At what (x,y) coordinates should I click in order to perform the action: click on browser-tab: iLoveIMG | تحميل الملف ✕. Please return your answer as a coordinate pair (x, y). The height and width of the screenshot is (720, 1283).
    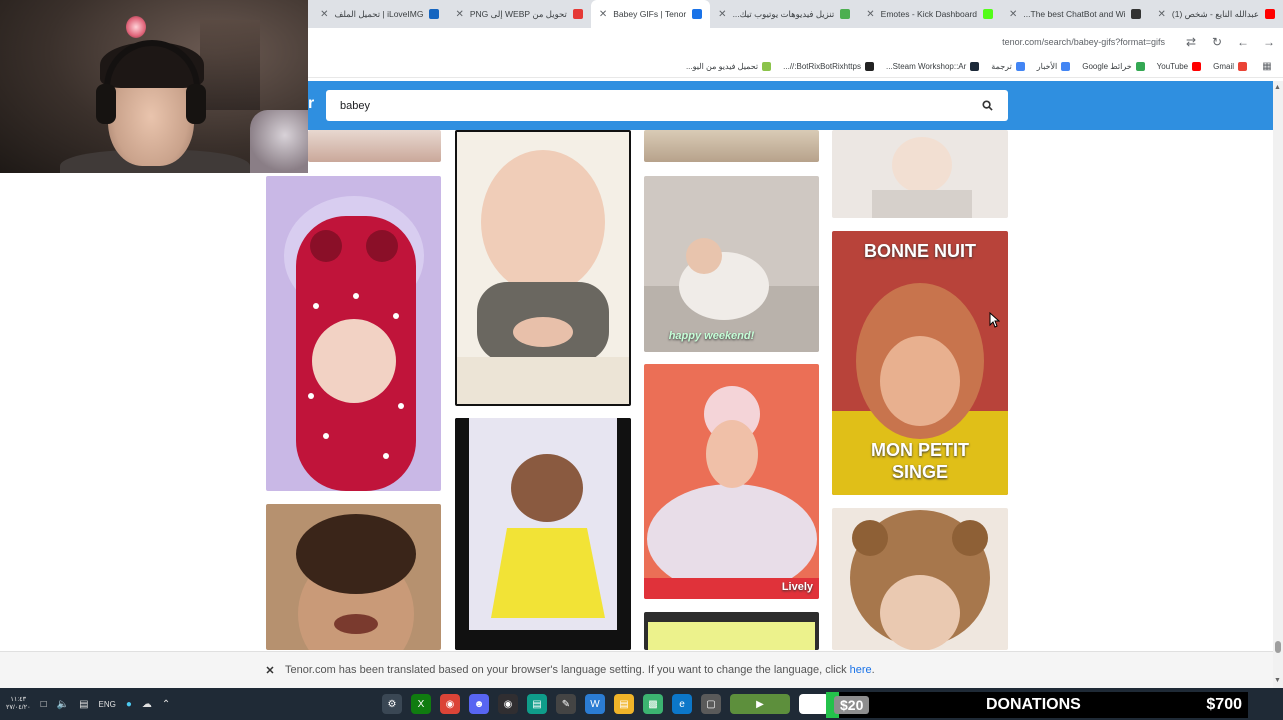
    Looking at the image, I should click on (379, 14).